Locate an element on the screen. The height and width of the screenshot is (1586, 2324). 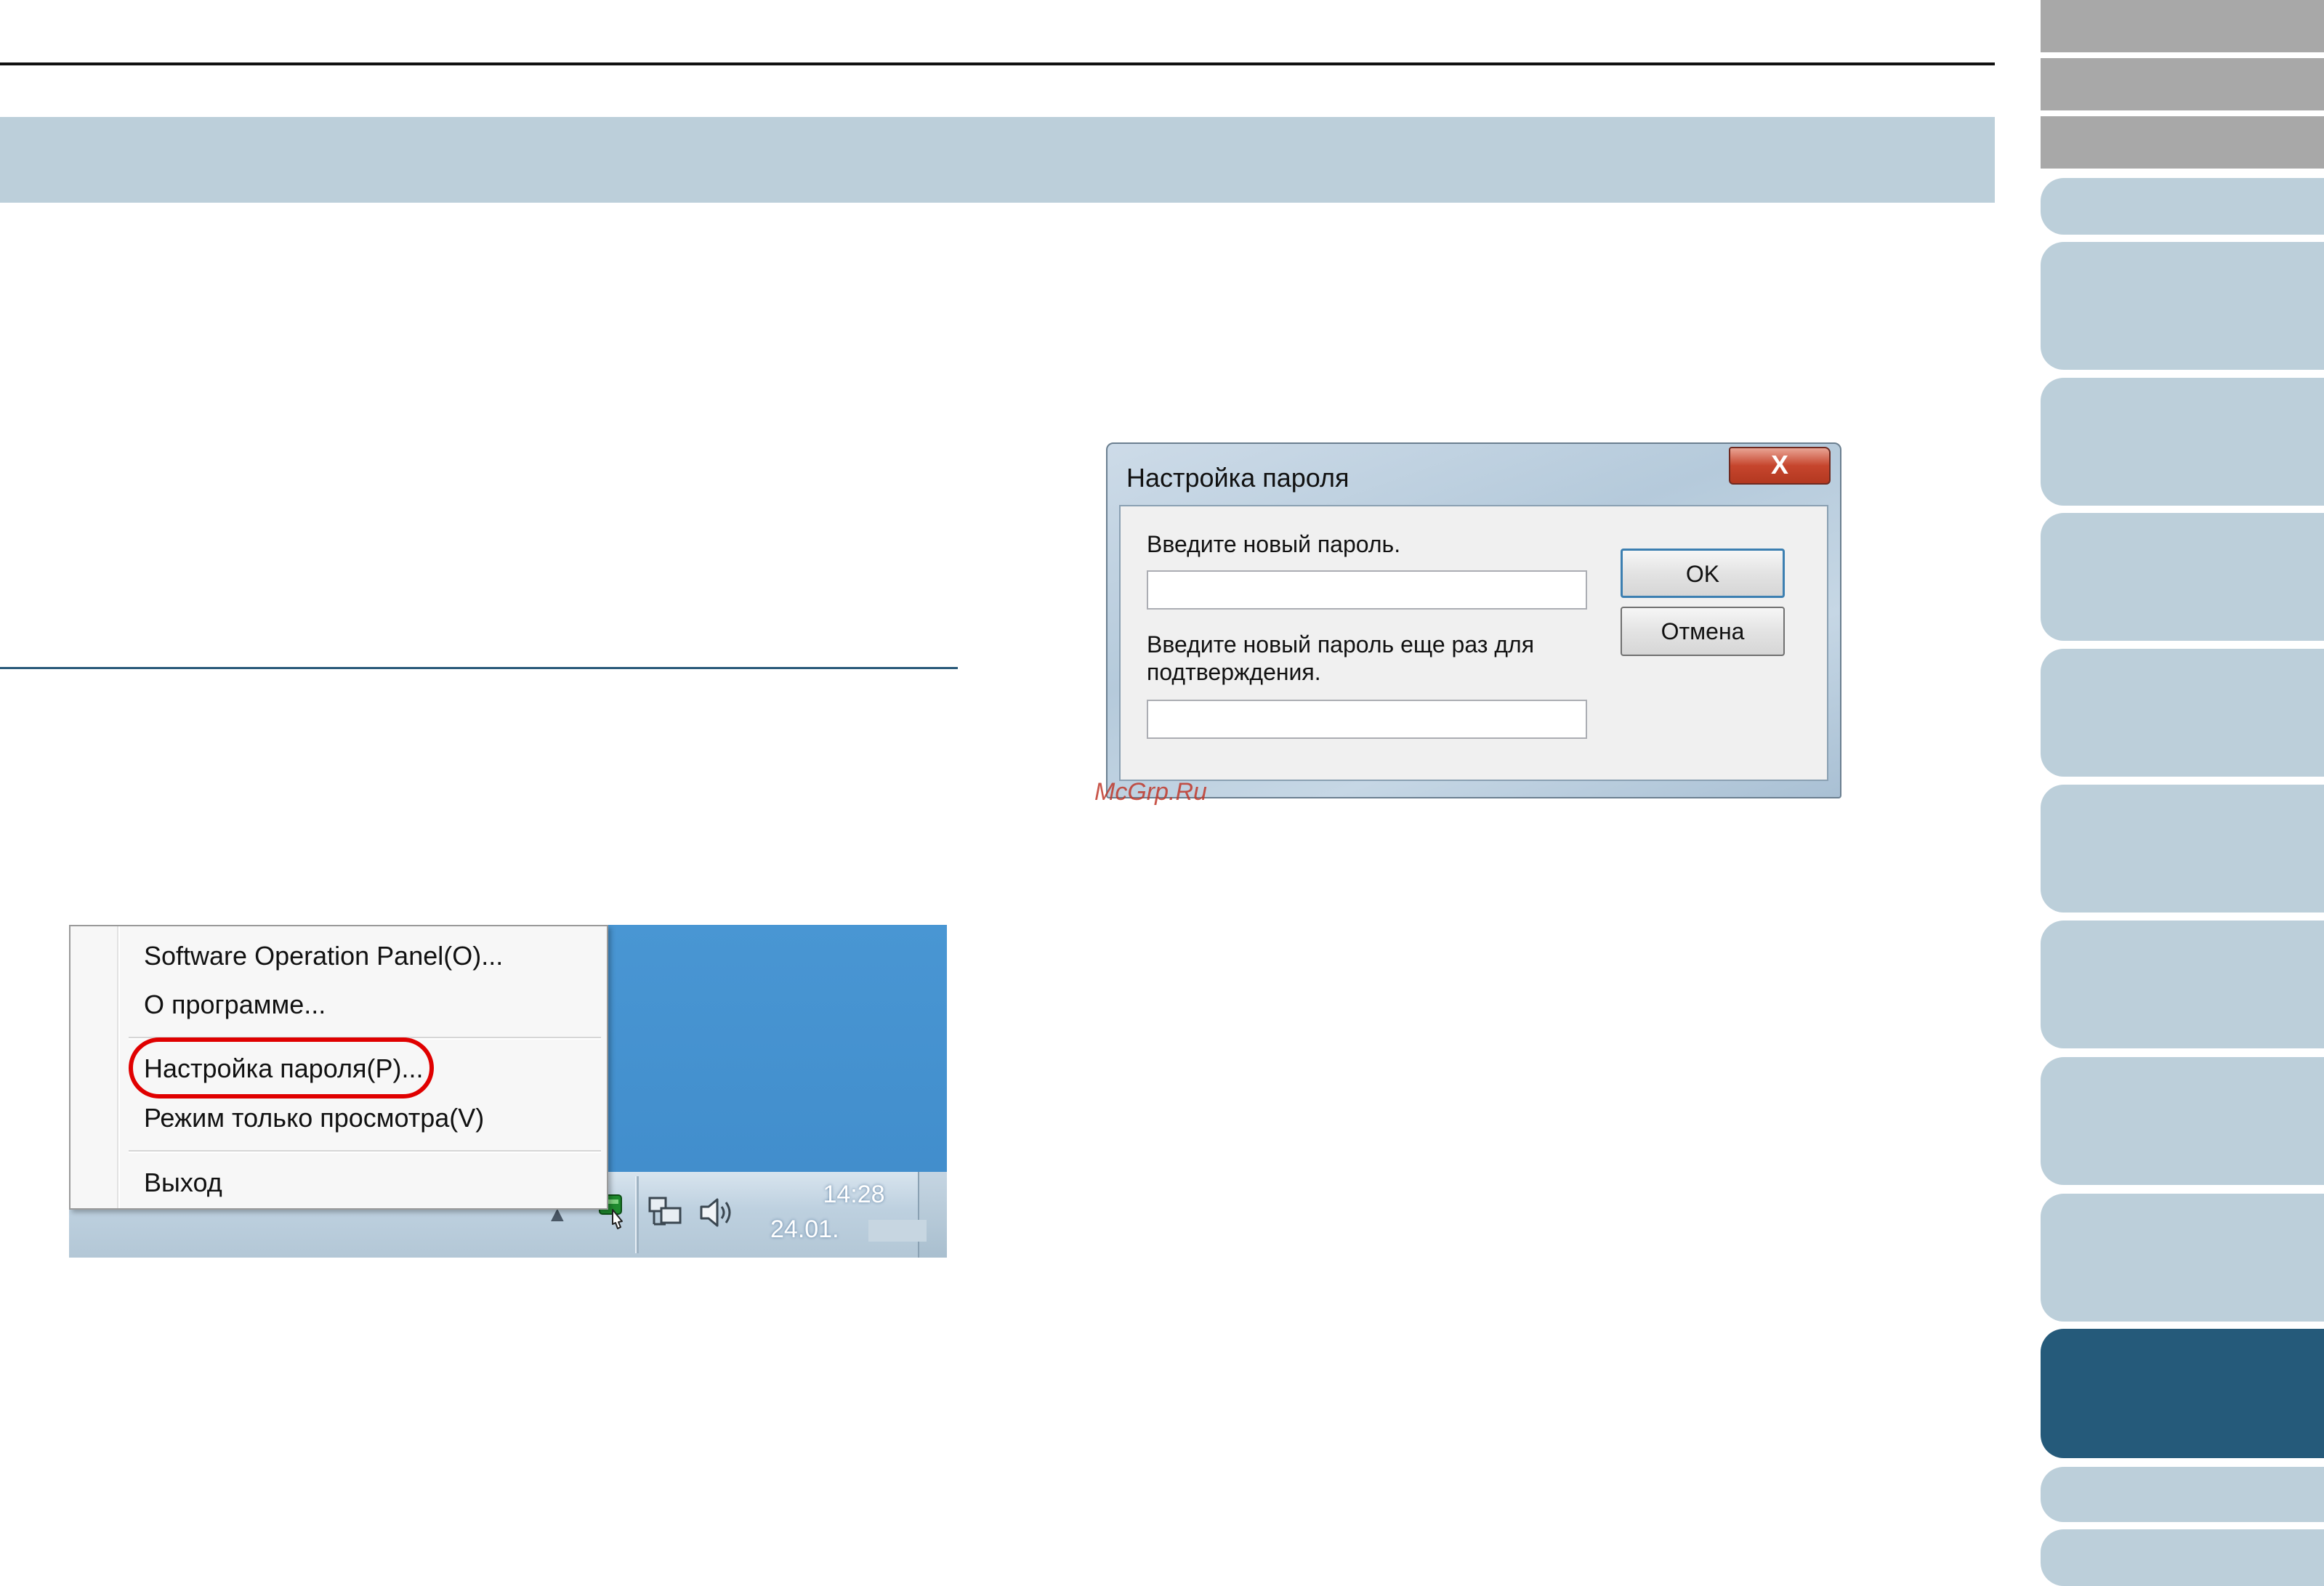
menu-item-exit: Выход is located at coordinates (183, 1183).